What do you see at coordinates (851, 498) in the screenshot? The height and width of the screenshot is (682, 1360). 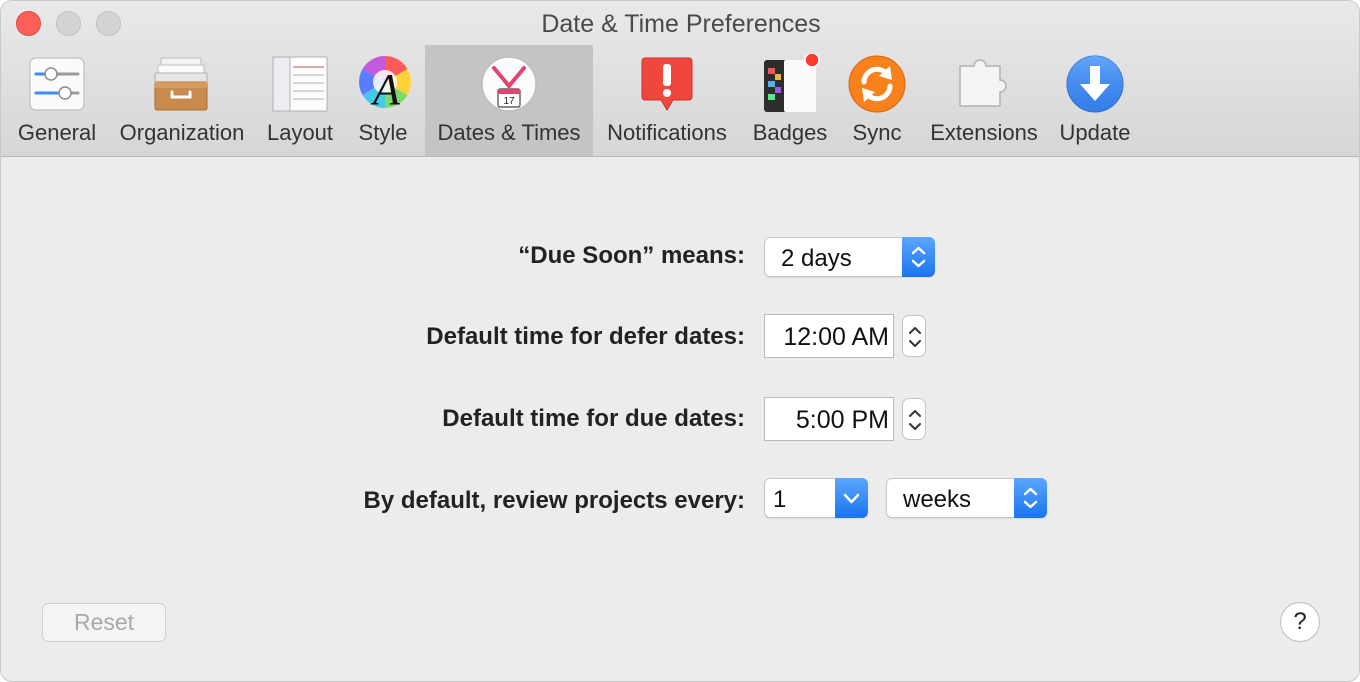 I see `chevron-down-icon` at bounding box center [851, 498].